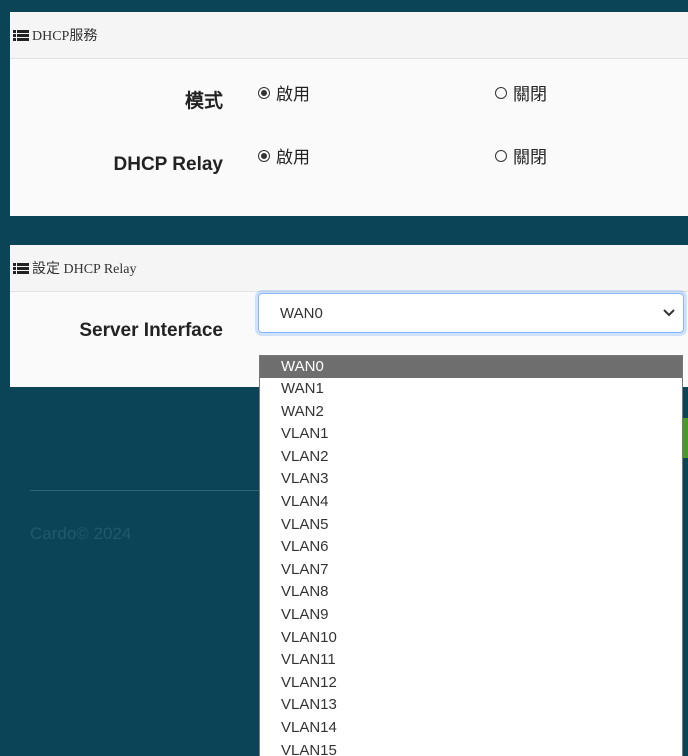 This screenshot has width=688, height=756. I want to click on server-interface-select: WAN0, so click(471, 313).